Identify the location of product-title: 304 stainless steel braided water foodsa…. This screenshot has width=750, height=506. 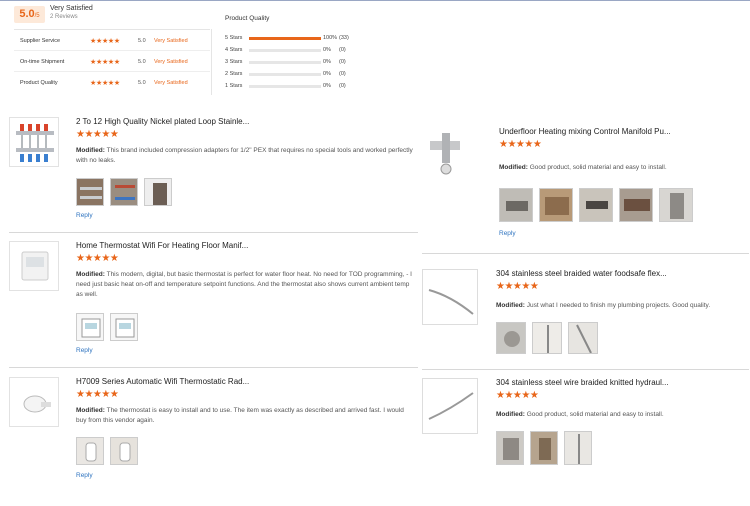
(581, 273).